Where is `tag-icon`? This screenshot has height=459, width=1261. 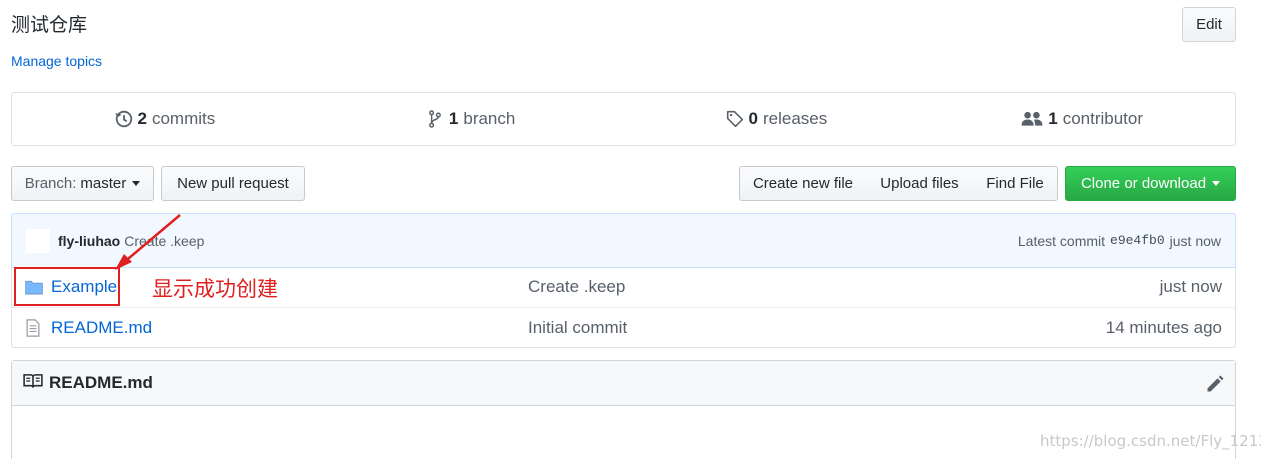 tag-icon is located at coordinates (735, 119).